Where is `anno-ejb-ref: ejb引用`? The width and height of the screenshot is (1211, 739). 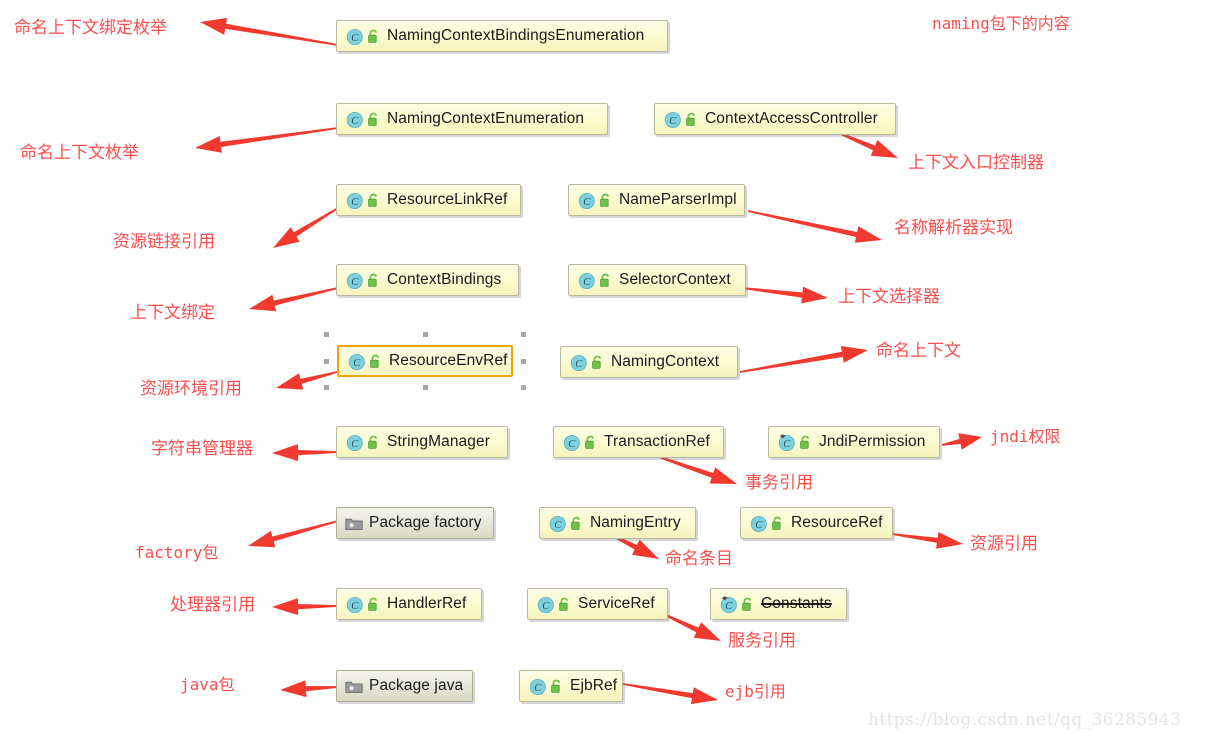 anno-ejb-ref: ejb引用 is located at coordinates (755, 691).